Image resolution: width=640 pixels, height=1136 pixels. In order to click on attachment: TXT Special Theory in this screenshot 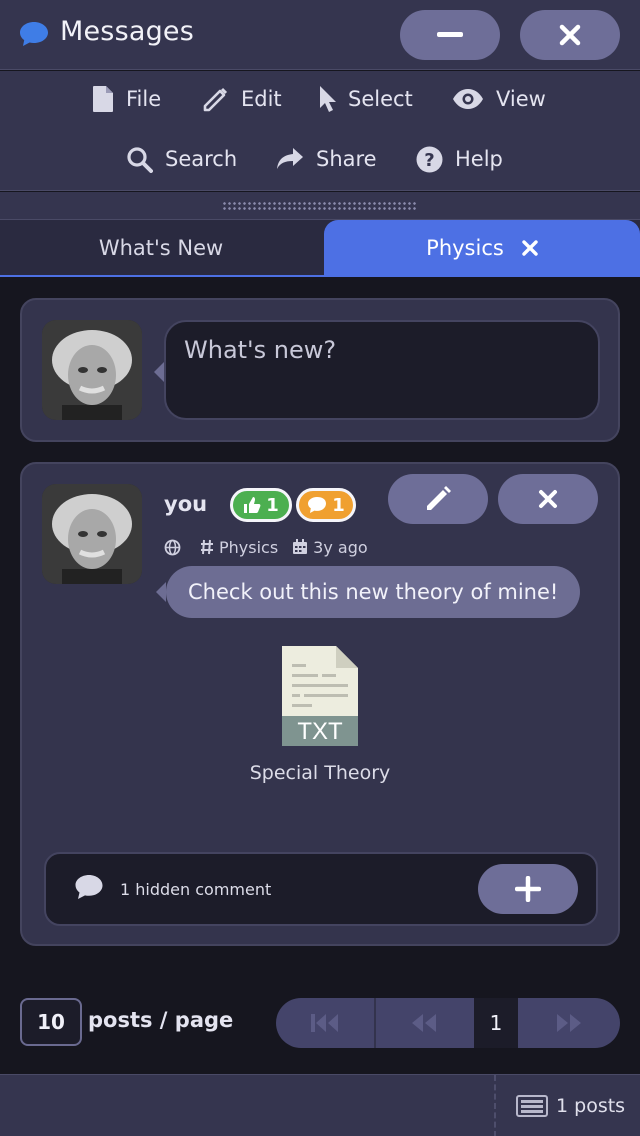, I will do `click(320, 714)`.